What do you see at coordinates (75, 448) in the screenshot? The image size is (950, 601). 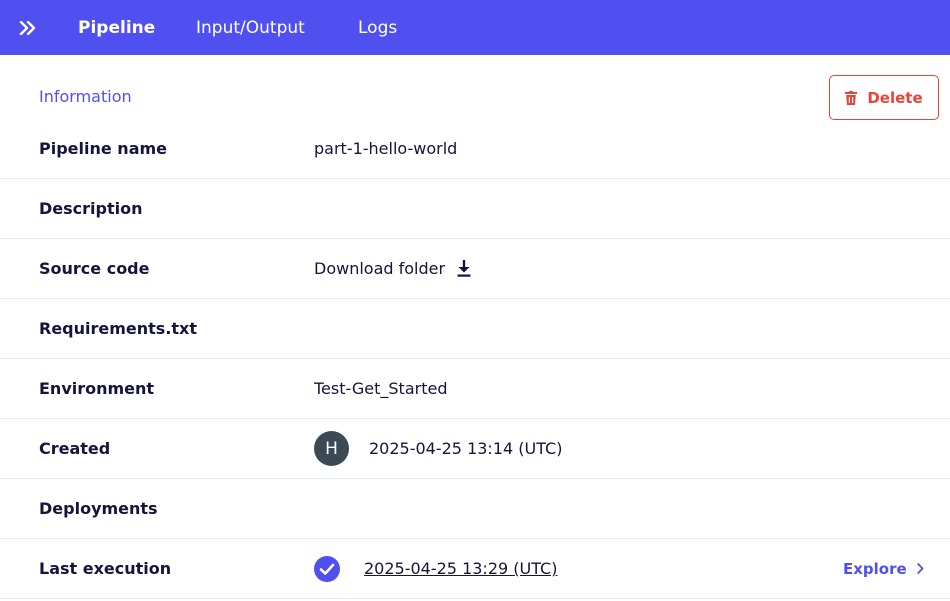 I see `created-label: Created` at bounding box center [75, 448].